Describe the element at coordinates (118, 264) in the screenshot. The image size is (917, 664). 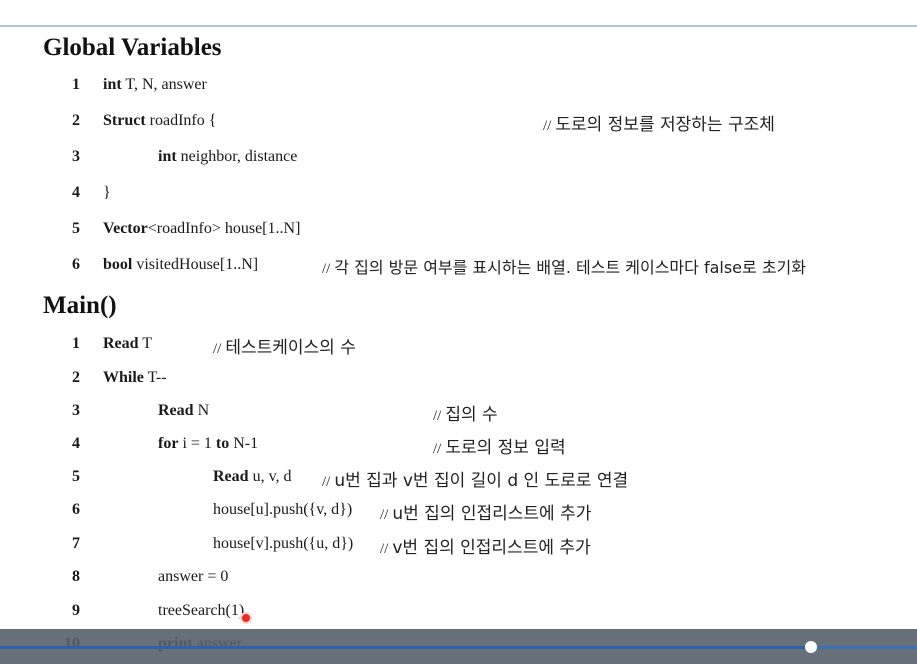
I see `keyword: bool` at that location.